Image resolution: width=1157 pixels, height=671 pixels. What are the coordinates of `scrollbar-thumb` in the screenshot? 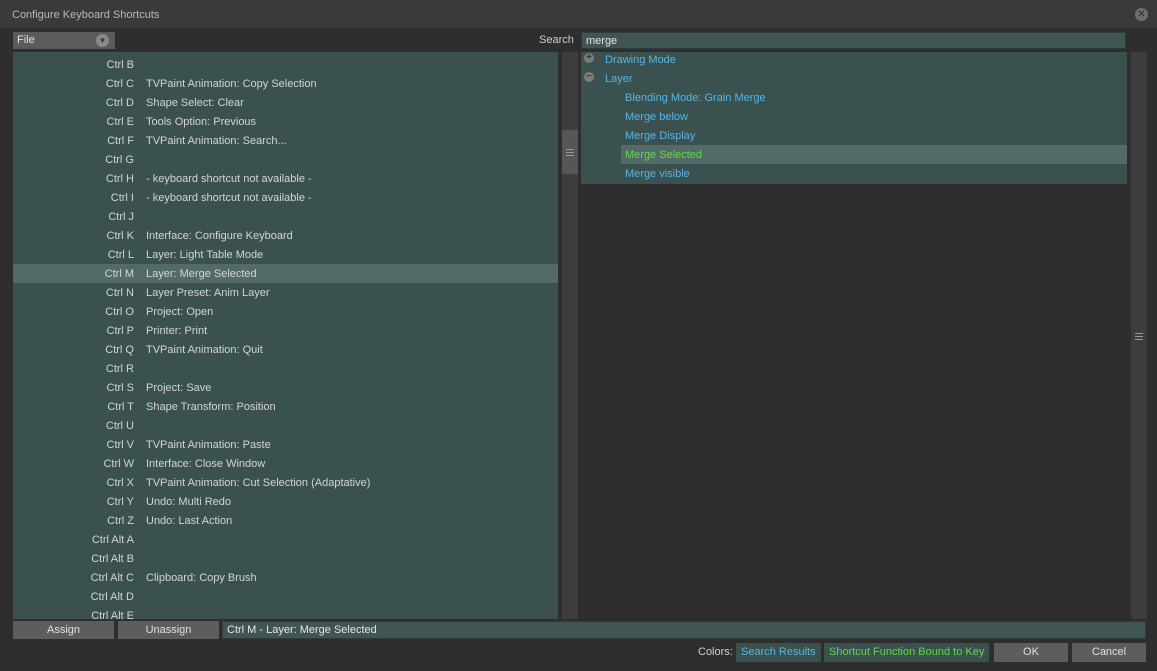 It's located at (570, 152).